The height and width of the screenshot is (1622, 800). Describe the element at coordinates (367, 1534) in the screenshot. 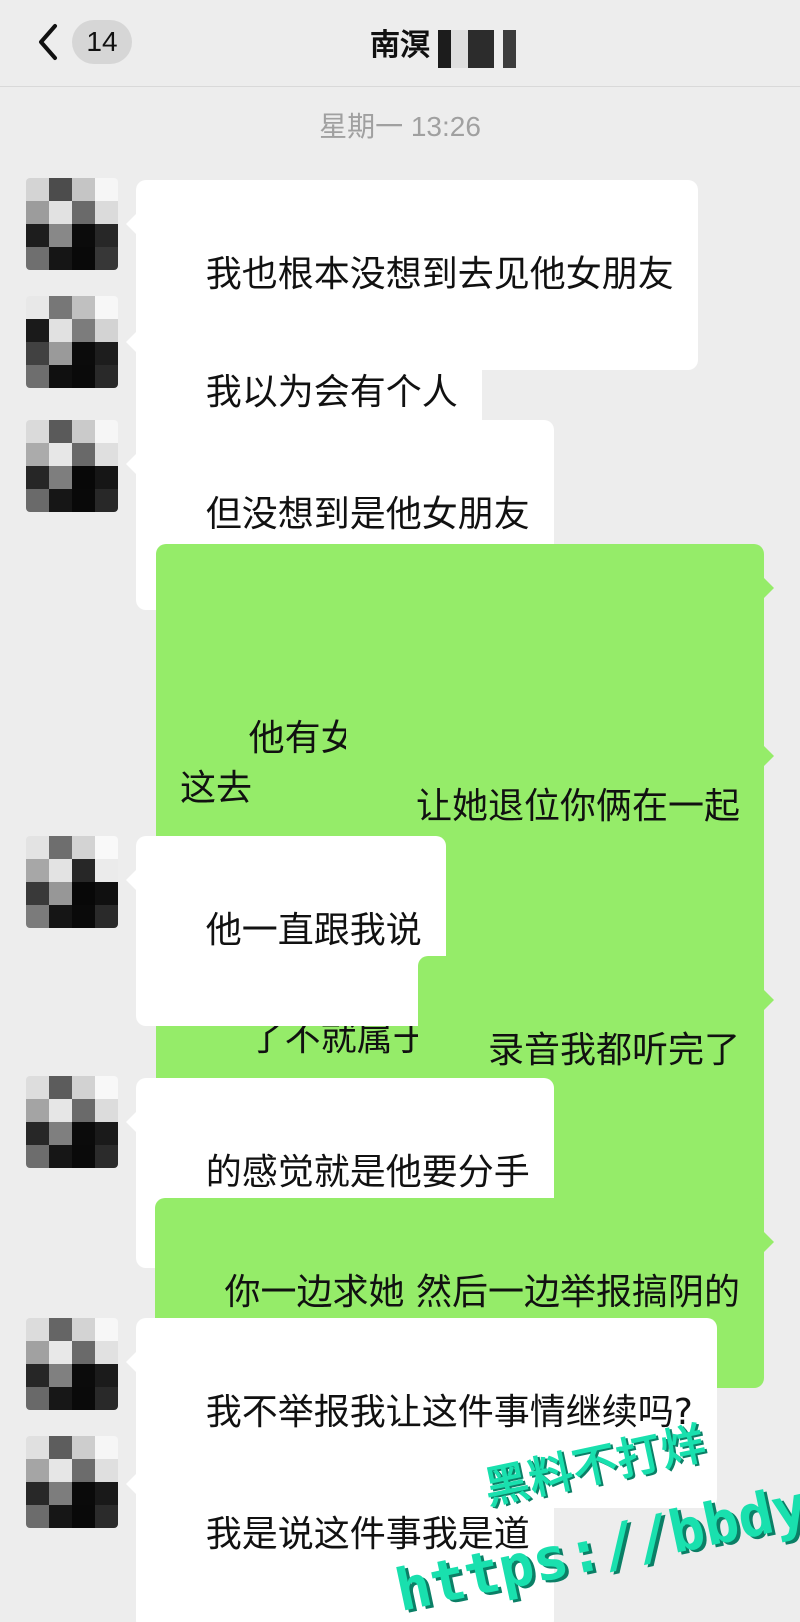

I see `message-text: 我是说这件事我是道` at that location.